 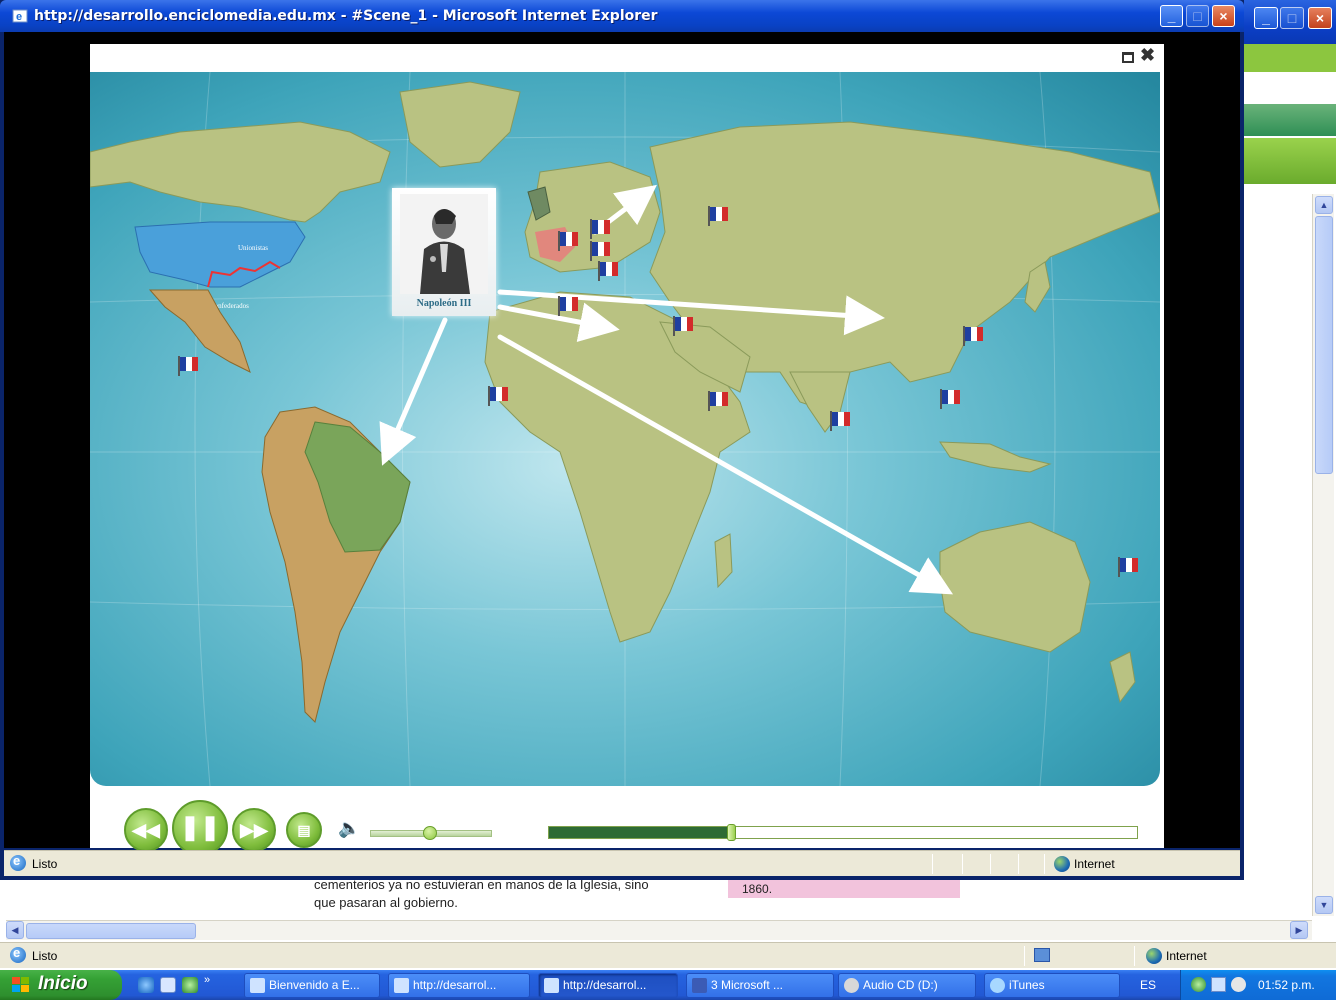 I want to click on ie-quicklaunch-icon, so click(x=146, y=985).